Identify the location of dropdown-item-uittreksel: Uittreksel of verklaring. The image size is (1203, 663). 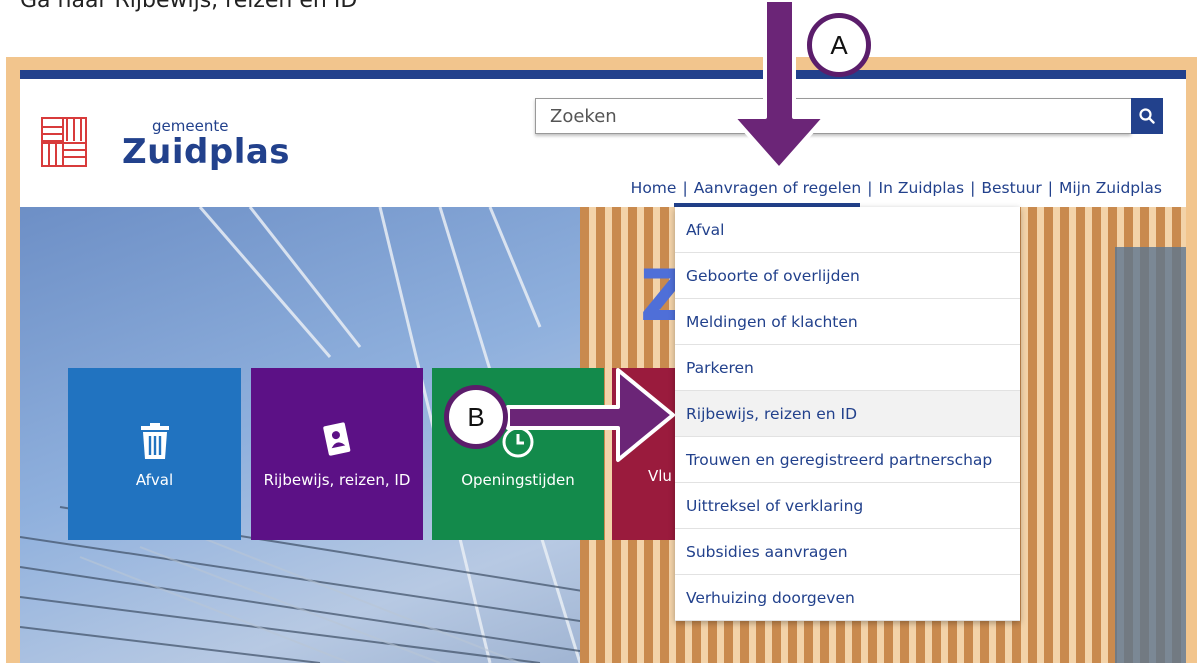
(847, 506).